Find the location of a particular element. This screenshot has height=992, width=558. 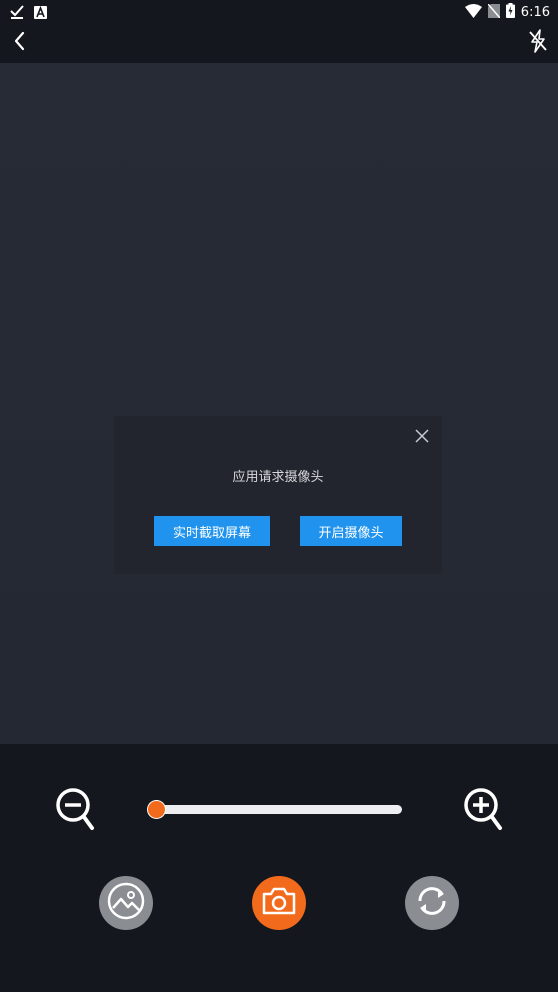

flash-toggle-button is located at coordinates (538, 43).